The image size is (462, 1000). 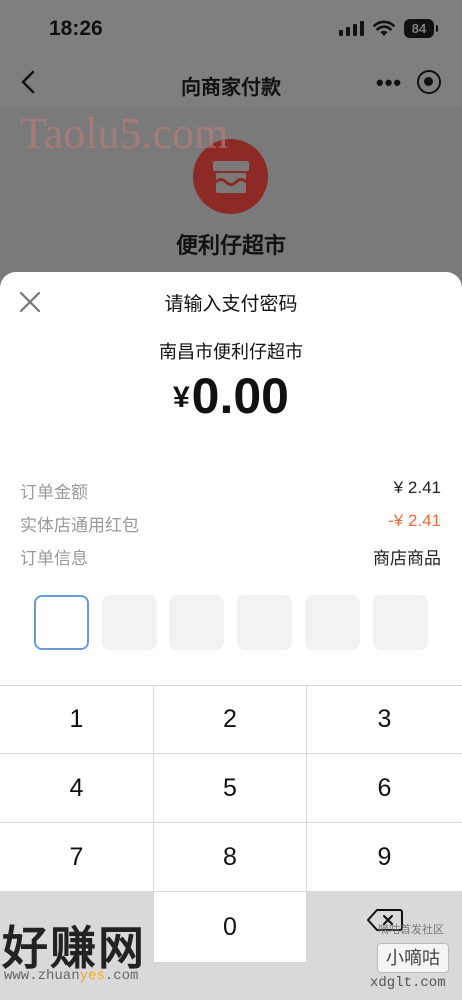 What do you see at coordinates (231, 83) in the screenshot?
I see `nav-bar: 向商家付款 •••` at bounding box center [231, 83].